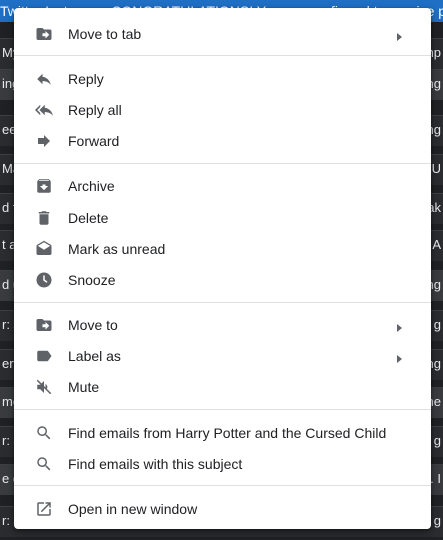  I want to click on move-to-tab-icon, so click(44, 34).